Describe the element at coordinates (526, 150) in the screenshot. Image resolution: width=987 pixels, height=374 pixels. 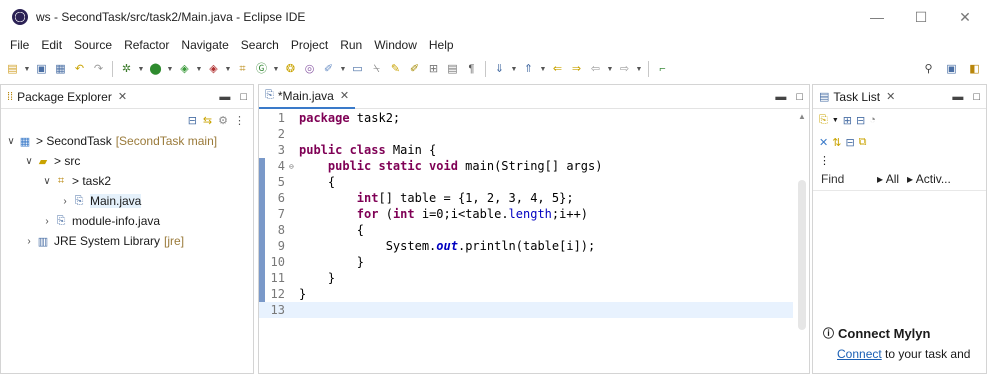
I see `code-line: 3 public class Main {` at that location.